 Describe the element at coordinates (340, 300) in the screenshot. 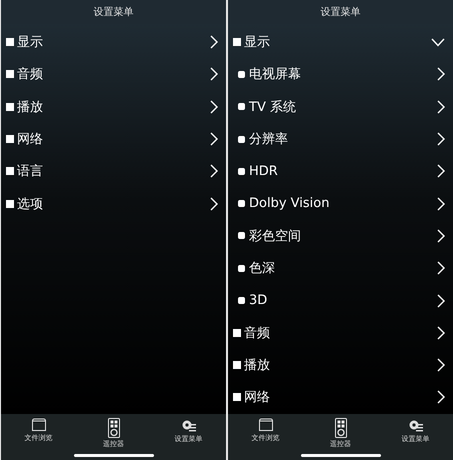

I see `submenu-item: 3D` at that location.